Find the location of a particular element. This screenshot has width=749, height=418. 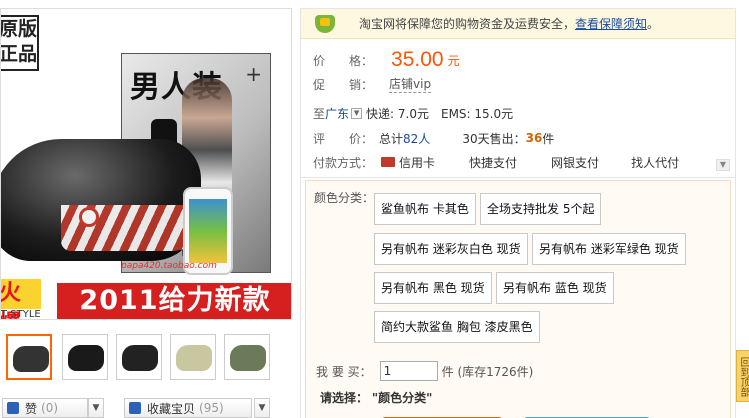

shark-eye is located at coordinates (89, 217).